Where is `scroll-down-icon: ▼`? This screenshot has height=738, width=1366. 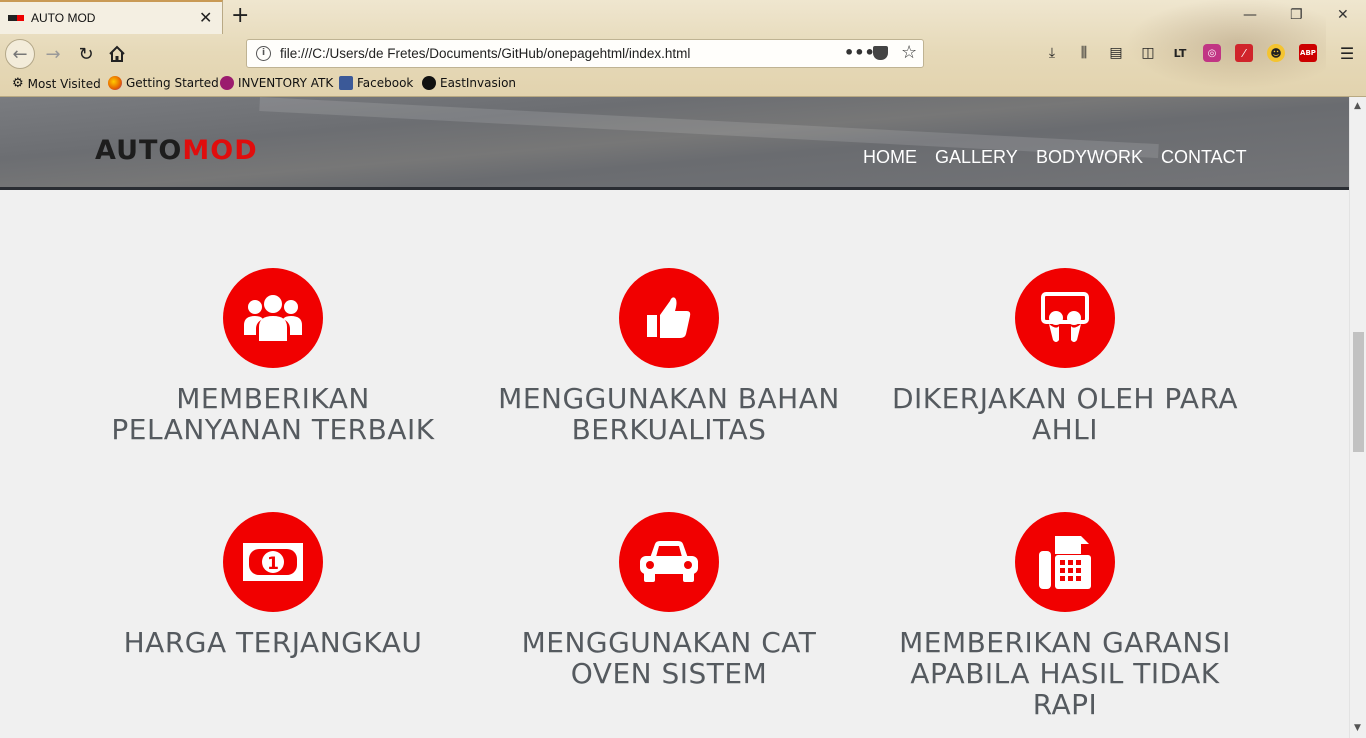
scroll-down-icon: ▼ is located at coordinates (1357, 728).